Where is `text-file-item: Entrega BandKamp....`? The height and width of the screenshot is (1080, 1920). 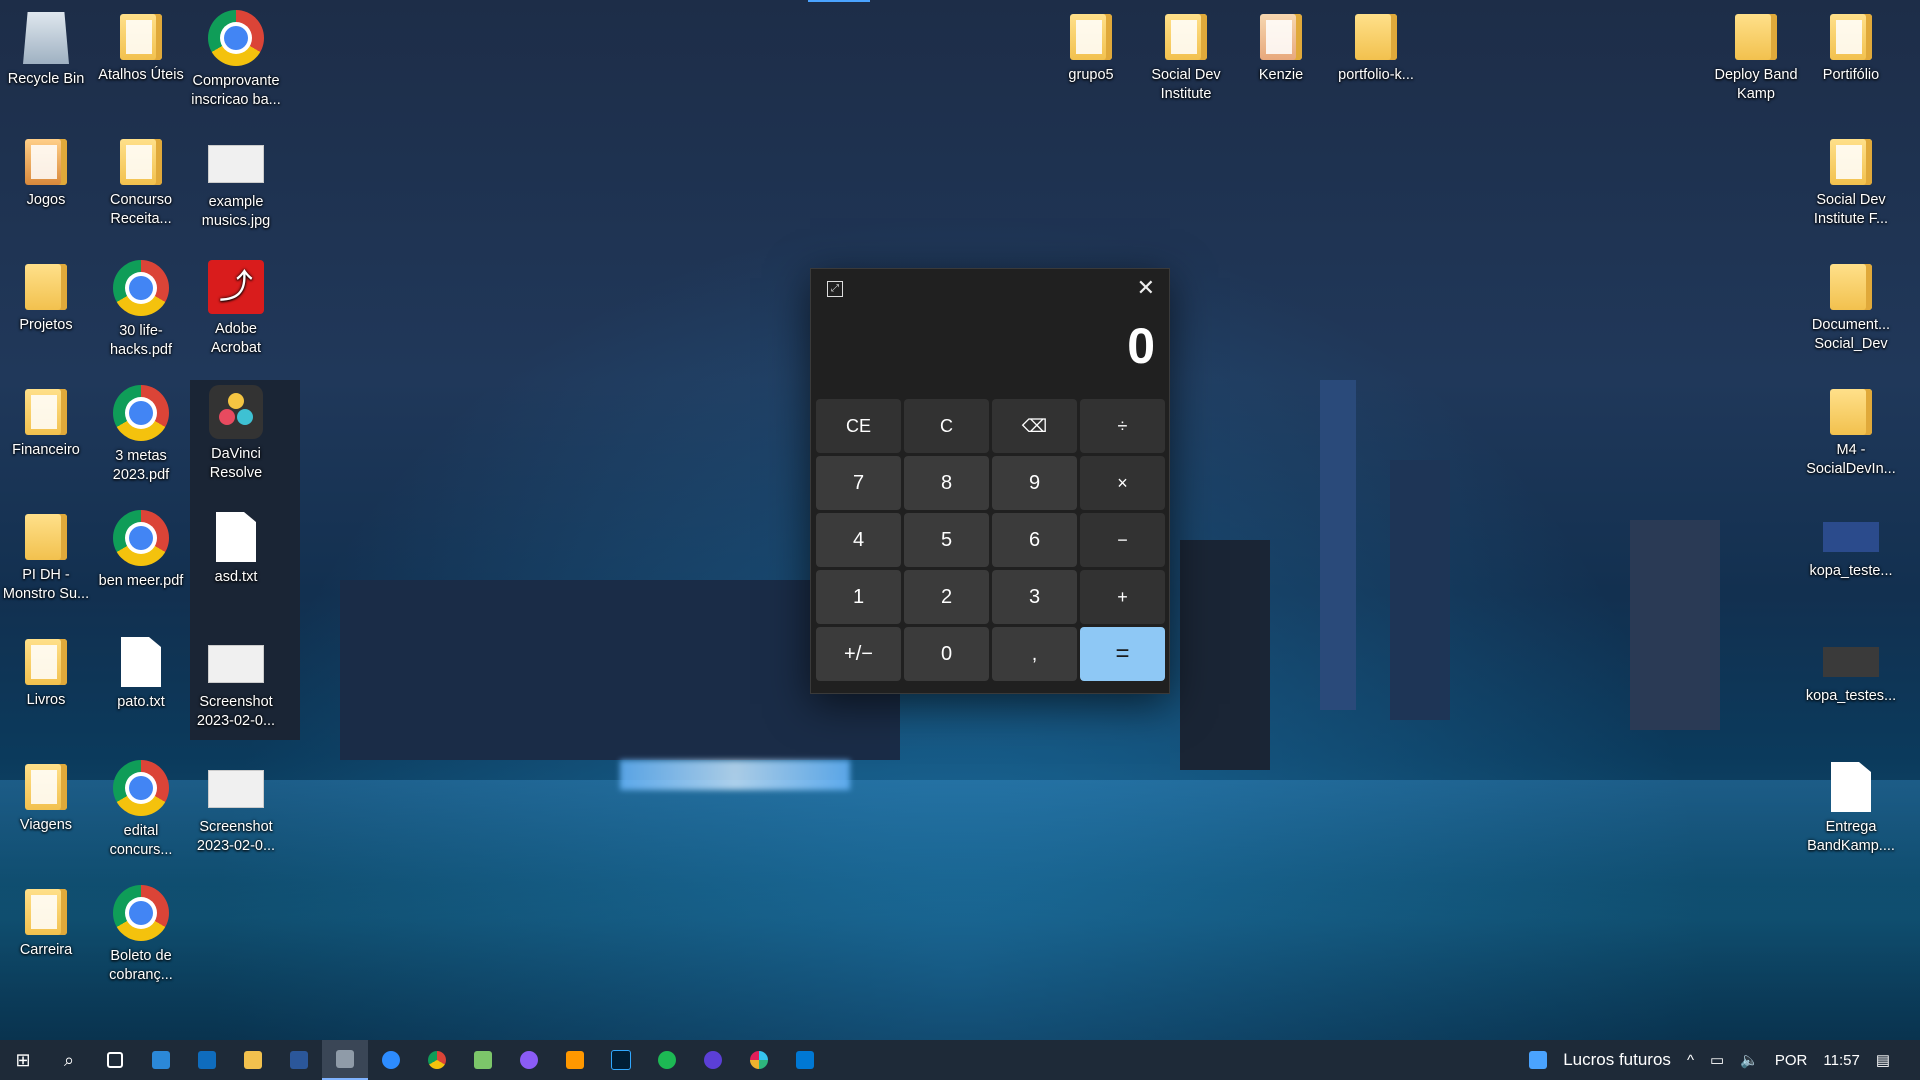
text-file-item: Entrega BandKamp.... is located at coordinates (1851, 807).